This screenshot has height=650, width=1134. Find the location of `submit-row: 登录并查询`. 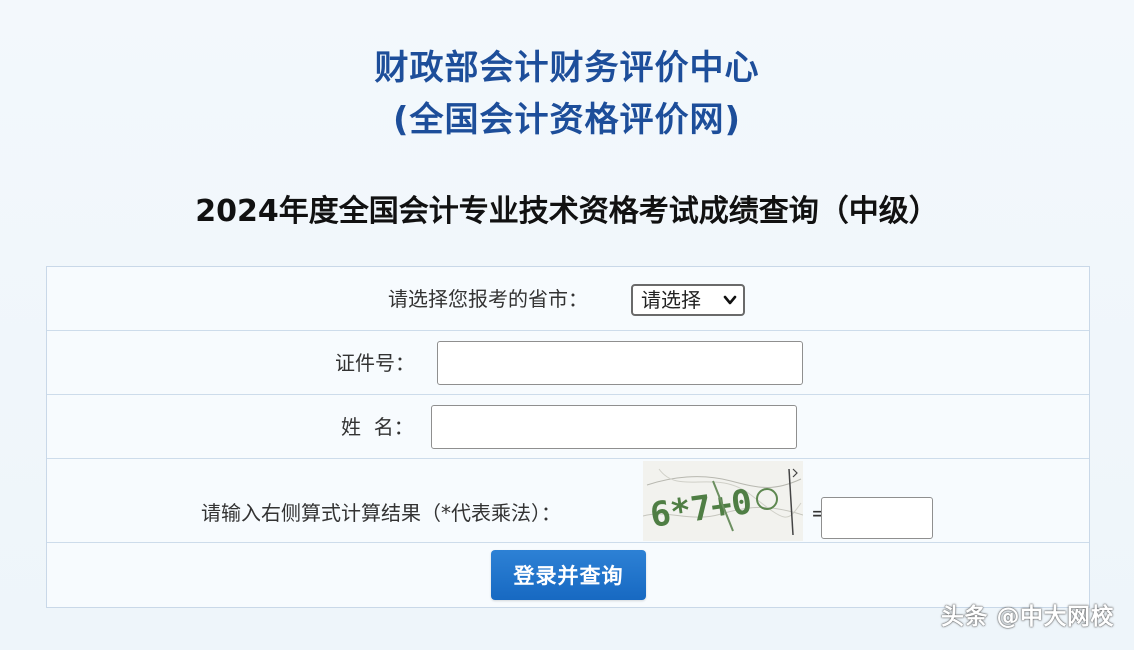

submit-row: 登录并查询 is located at coordinates (568, 575).